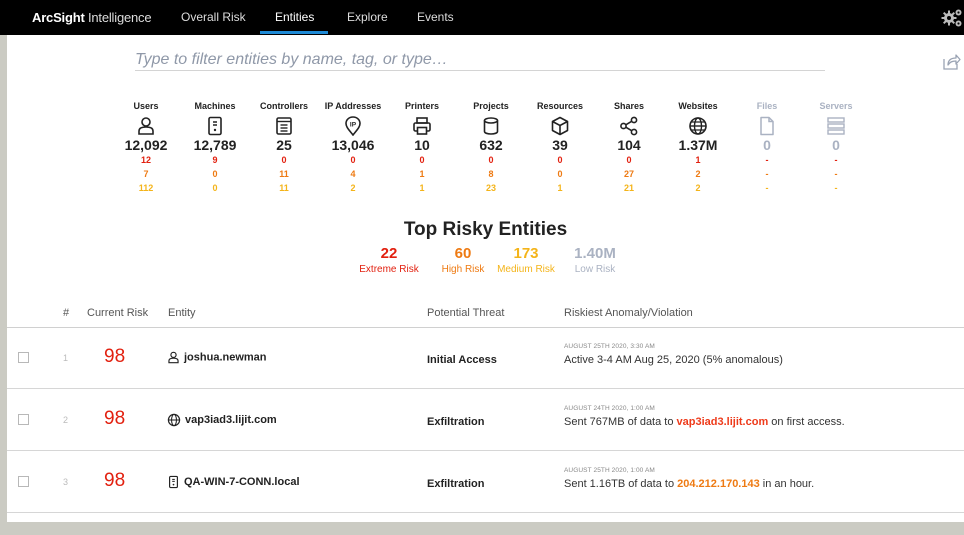  What do you see at coordinates (491, 126) in the screenshot?
I see `database-icon` at bounding box center [491, 126].